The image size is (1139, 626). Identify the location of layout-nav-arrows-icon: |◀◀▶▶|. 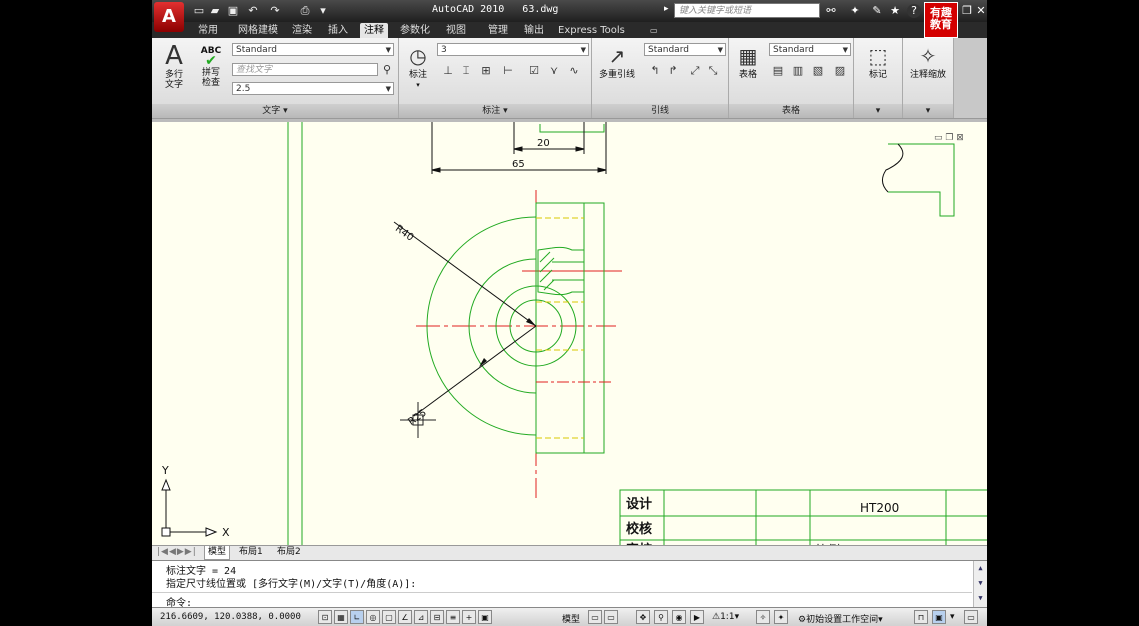
(177, 552).